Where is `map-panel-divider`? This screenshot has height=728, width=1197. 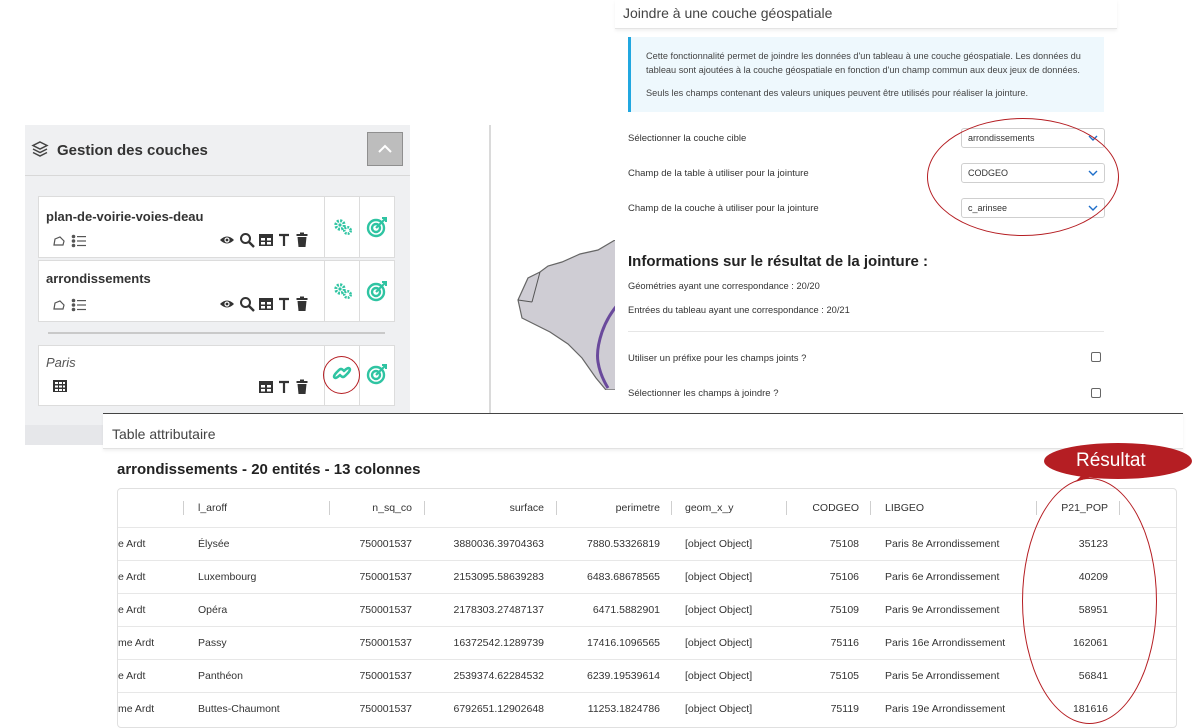 map-panel-divider is located at coordinates (490, 269).